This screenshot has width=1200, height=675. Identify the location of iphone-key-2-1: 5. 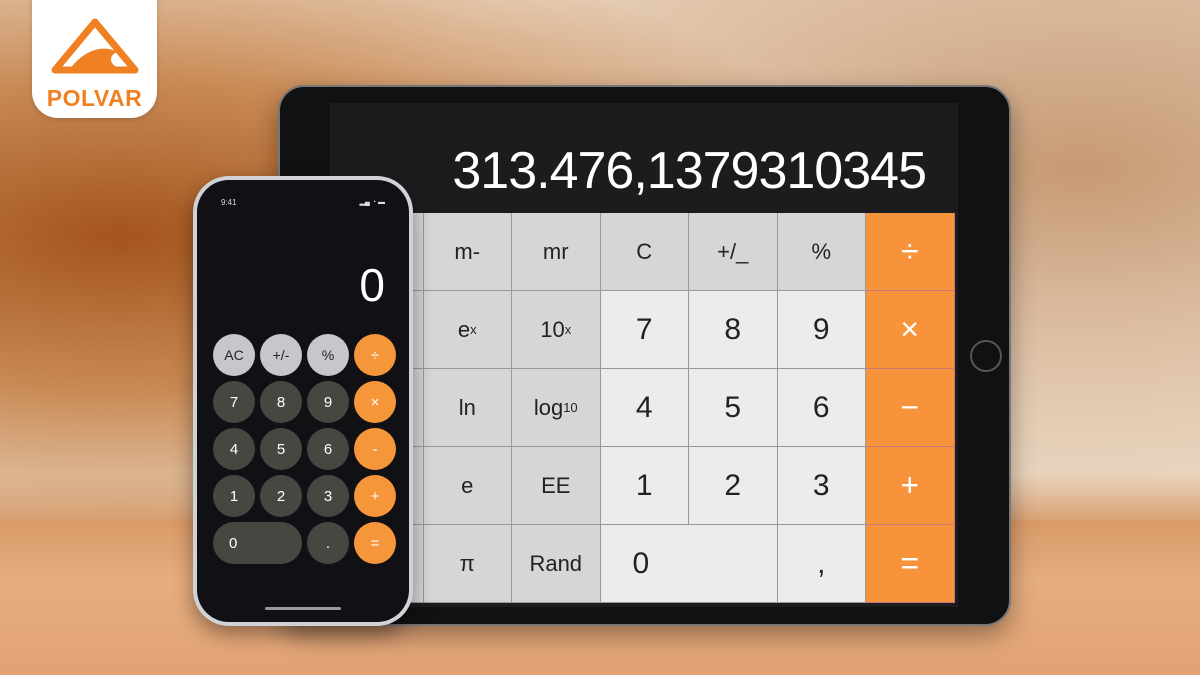
(281, 449).